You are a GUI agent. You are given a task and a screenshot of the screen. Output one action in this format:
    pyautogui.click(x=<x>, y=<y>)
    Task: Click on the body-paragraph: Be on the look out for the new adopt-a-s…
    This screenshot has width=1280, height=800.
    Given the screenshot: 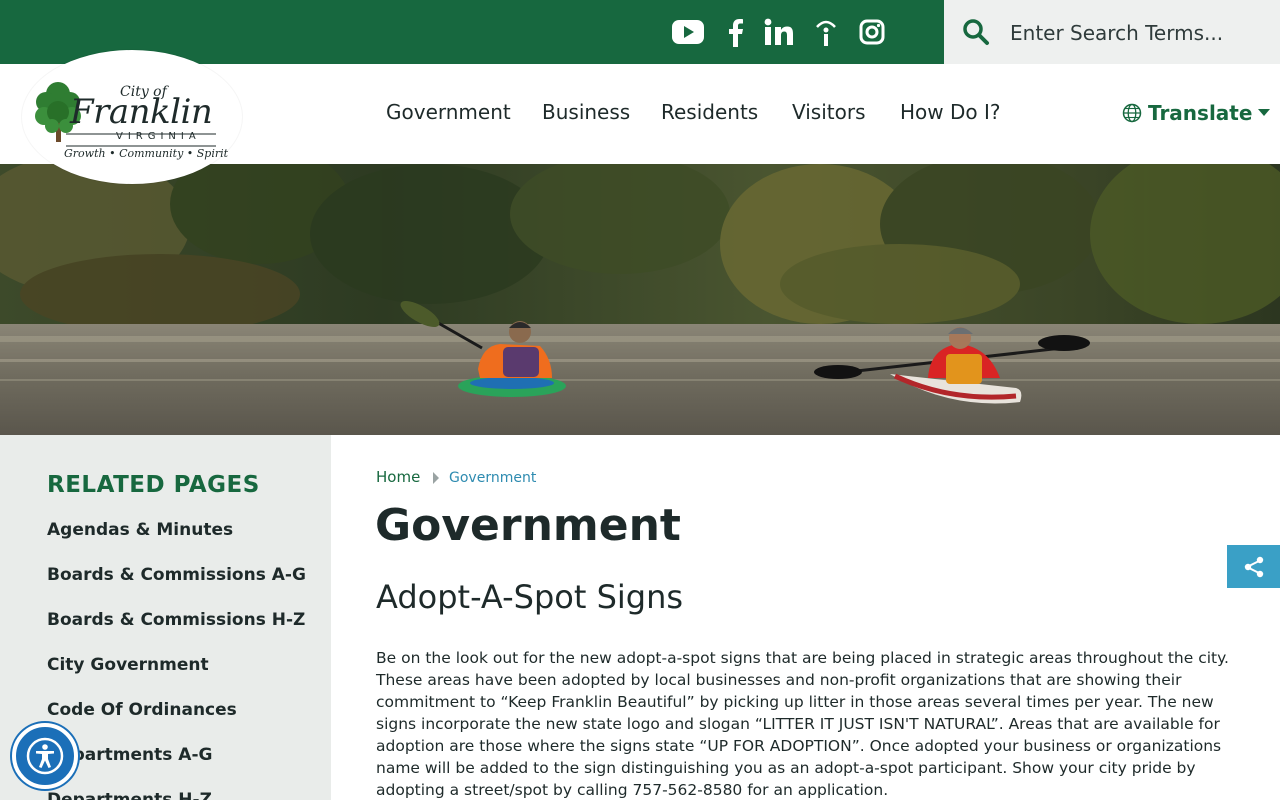 What is the action you would take?
    pyautogui.click(x=802, y=724)
    